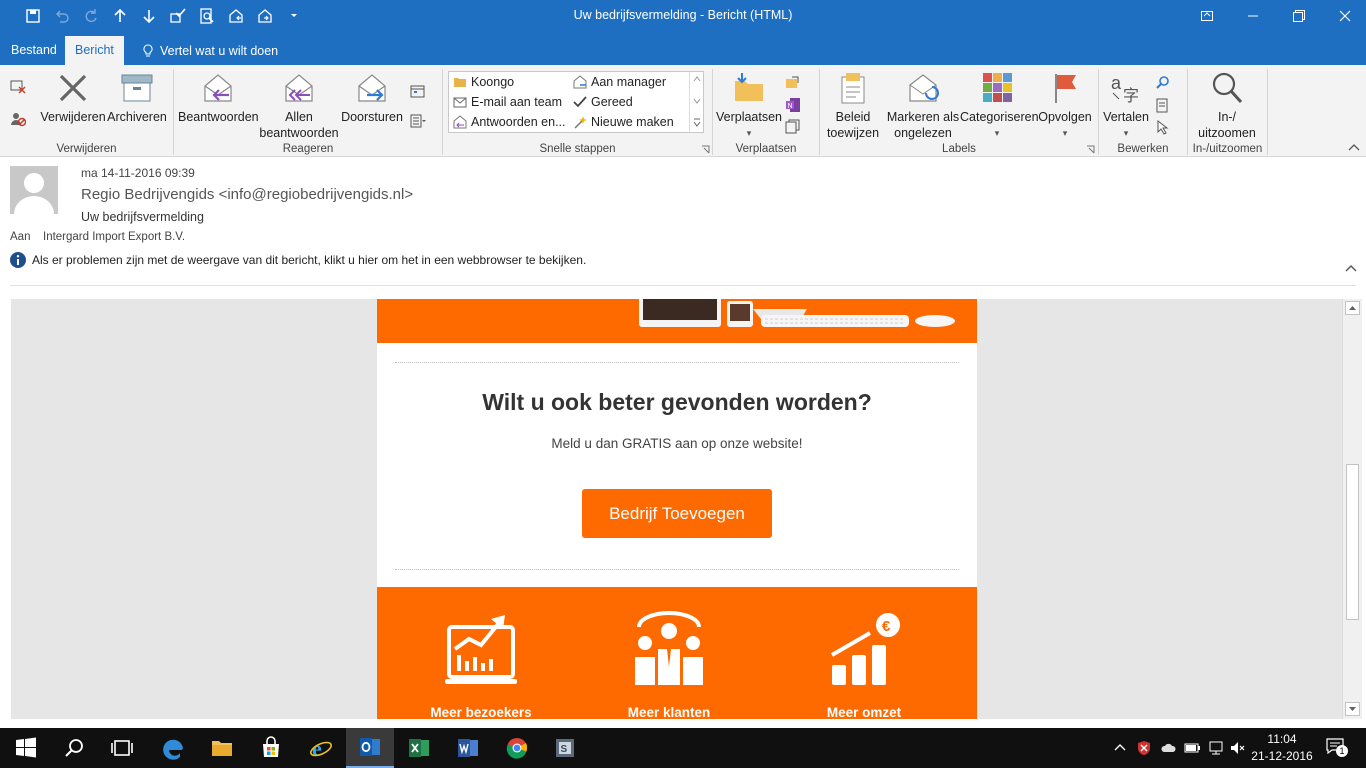  What do you see at coordinates (1125, 89) in the screenshot?
I see `translate-icon: a字` at bounding box center [1125, 89].